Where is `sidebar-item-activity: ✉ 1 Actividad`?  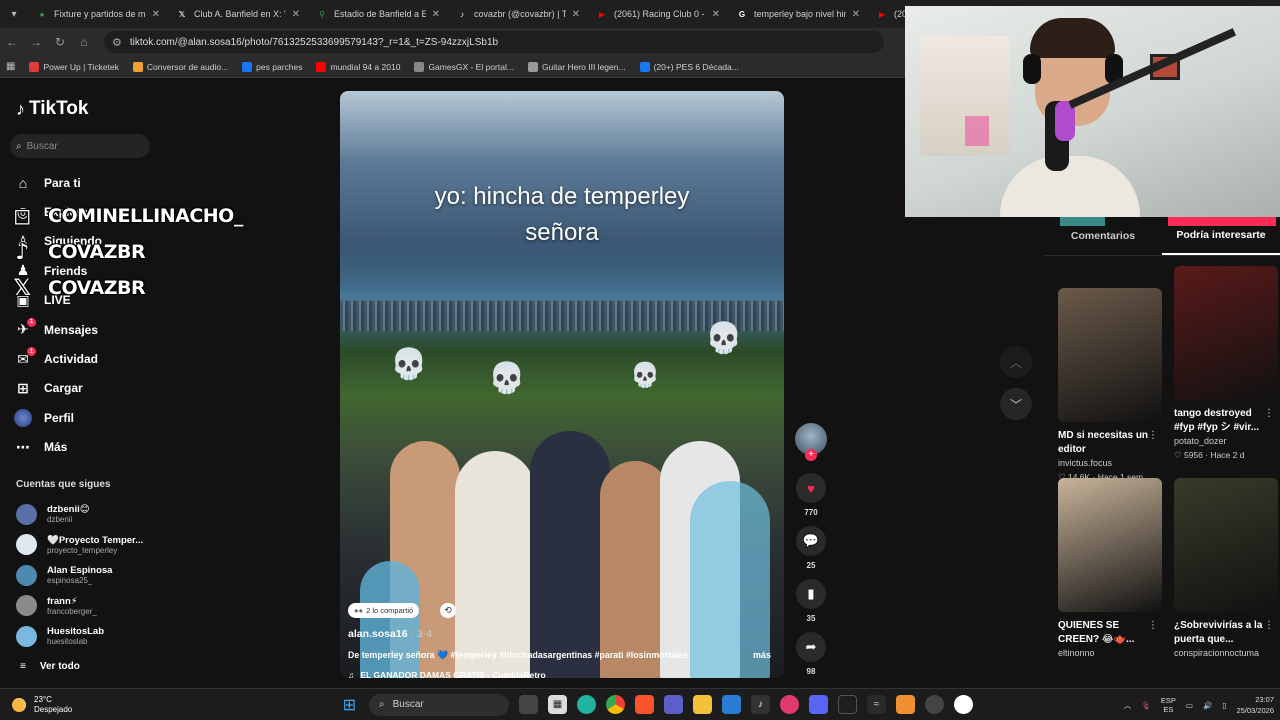
sidebar-item-activity: ✉ 1 Actividad is located at coordinates (58, 358).